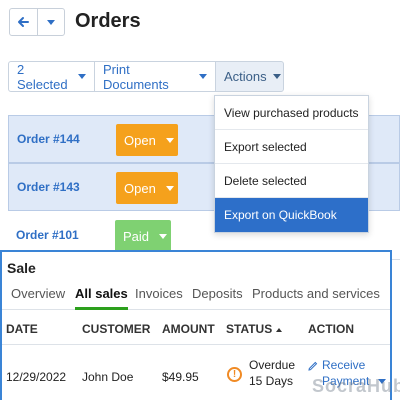  I want to click on order-id-link: Order #101, so click(47, 235).